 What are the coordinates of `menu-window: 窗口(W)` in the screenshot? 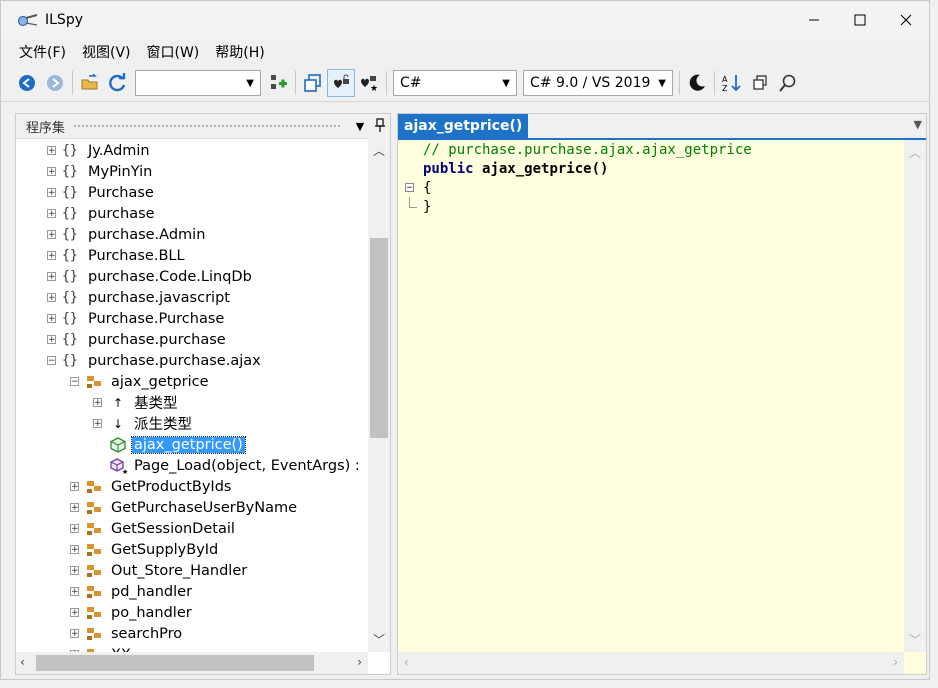 It's located at (173, 52).